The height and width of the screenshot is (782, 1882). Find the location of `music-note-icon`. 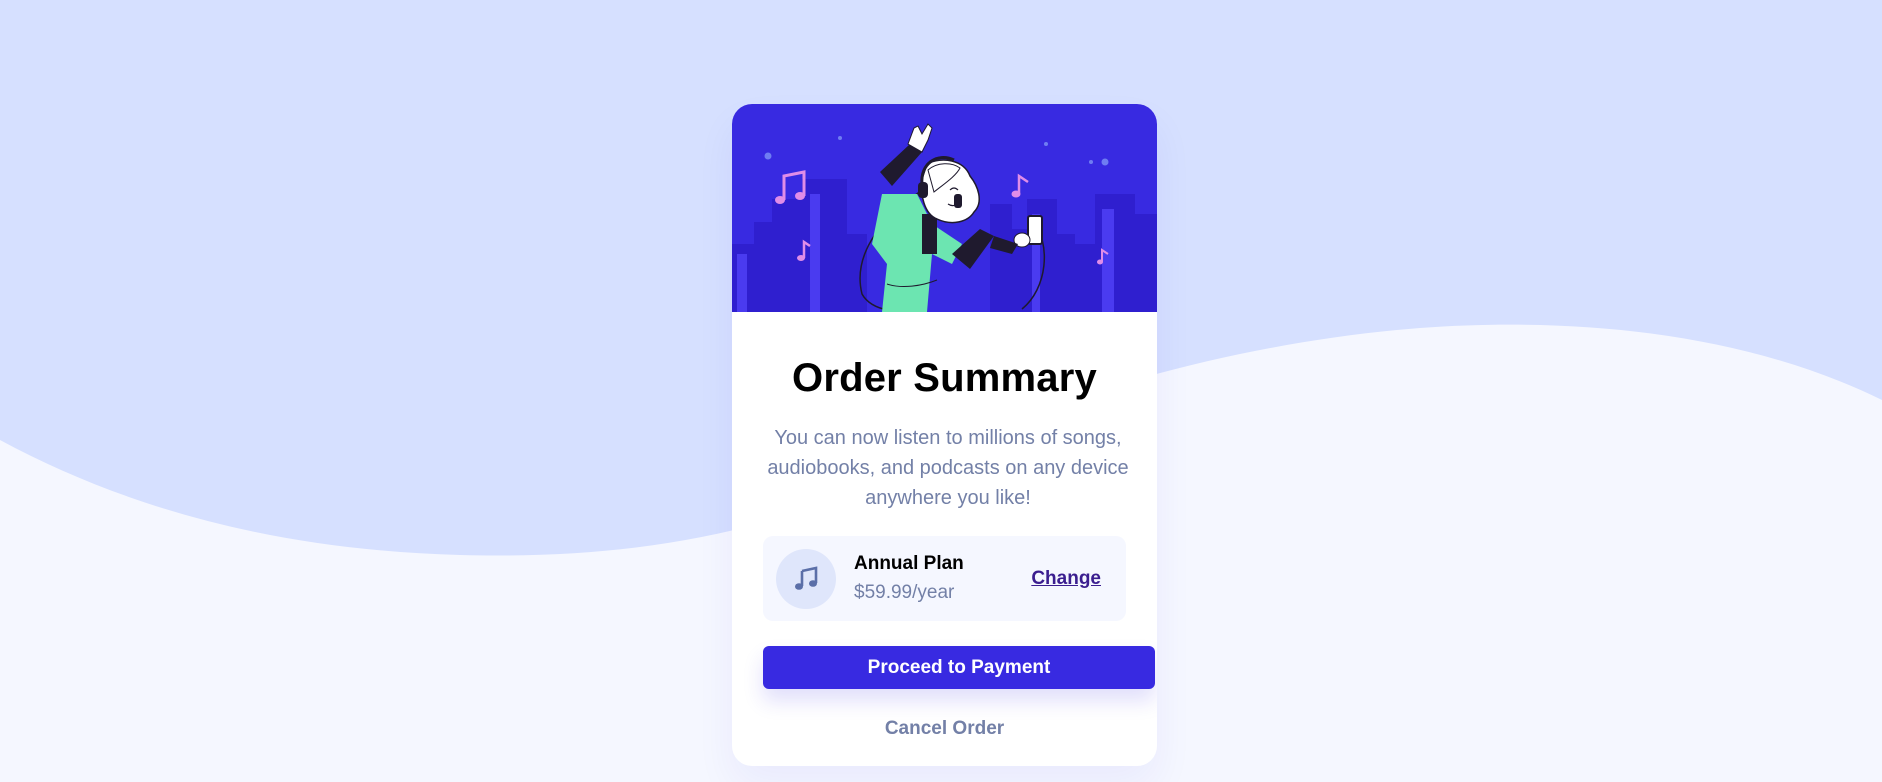

music-note-icon is located at coordinates (806, 578).